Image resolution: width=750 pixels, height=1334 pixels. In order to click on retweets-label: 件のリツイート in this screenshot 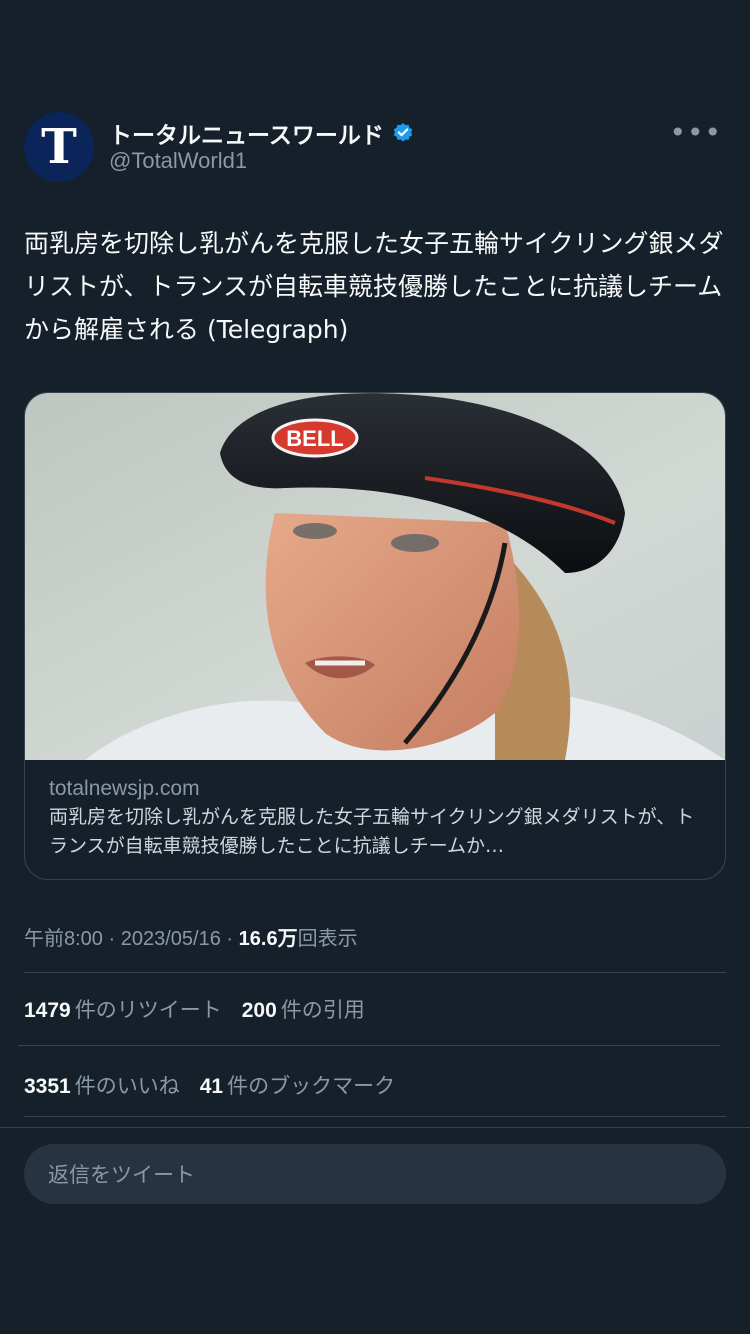, I will do `click(148, 1010)`.